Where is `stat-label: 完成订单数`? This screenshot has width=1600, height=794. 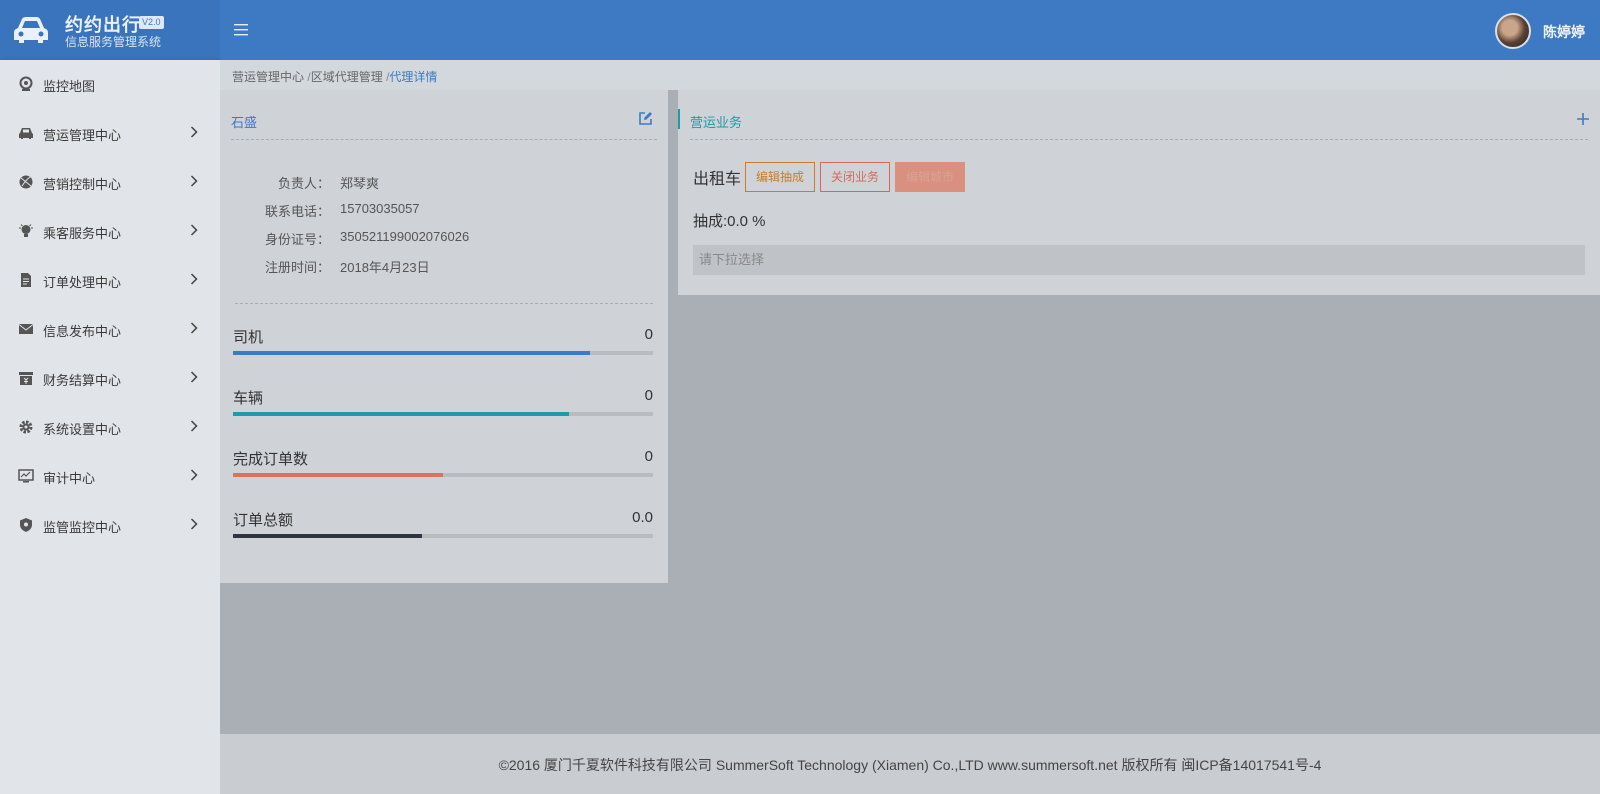
stat-label: 完成订单数 is located at coordinates (271, 459).